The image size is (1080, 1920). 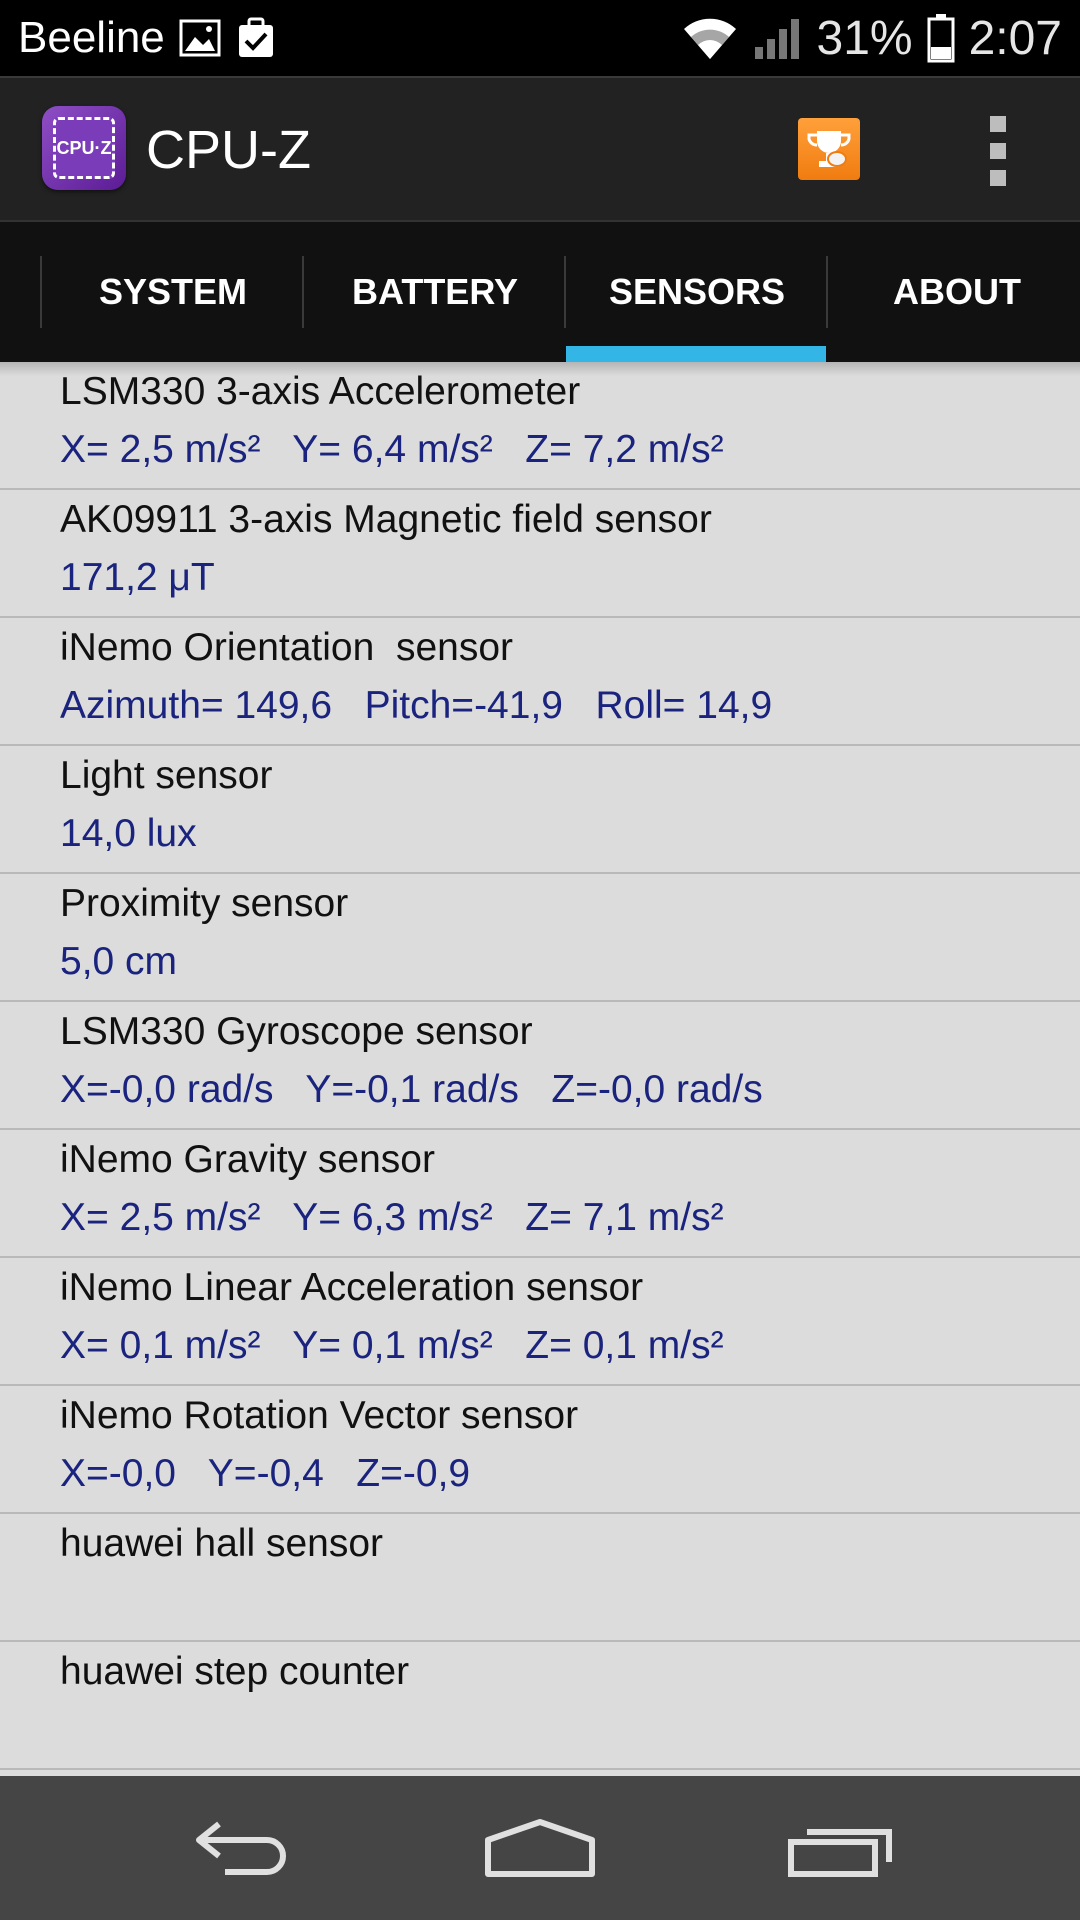 I want to click on home-icon, so click(x=540, y=1848).